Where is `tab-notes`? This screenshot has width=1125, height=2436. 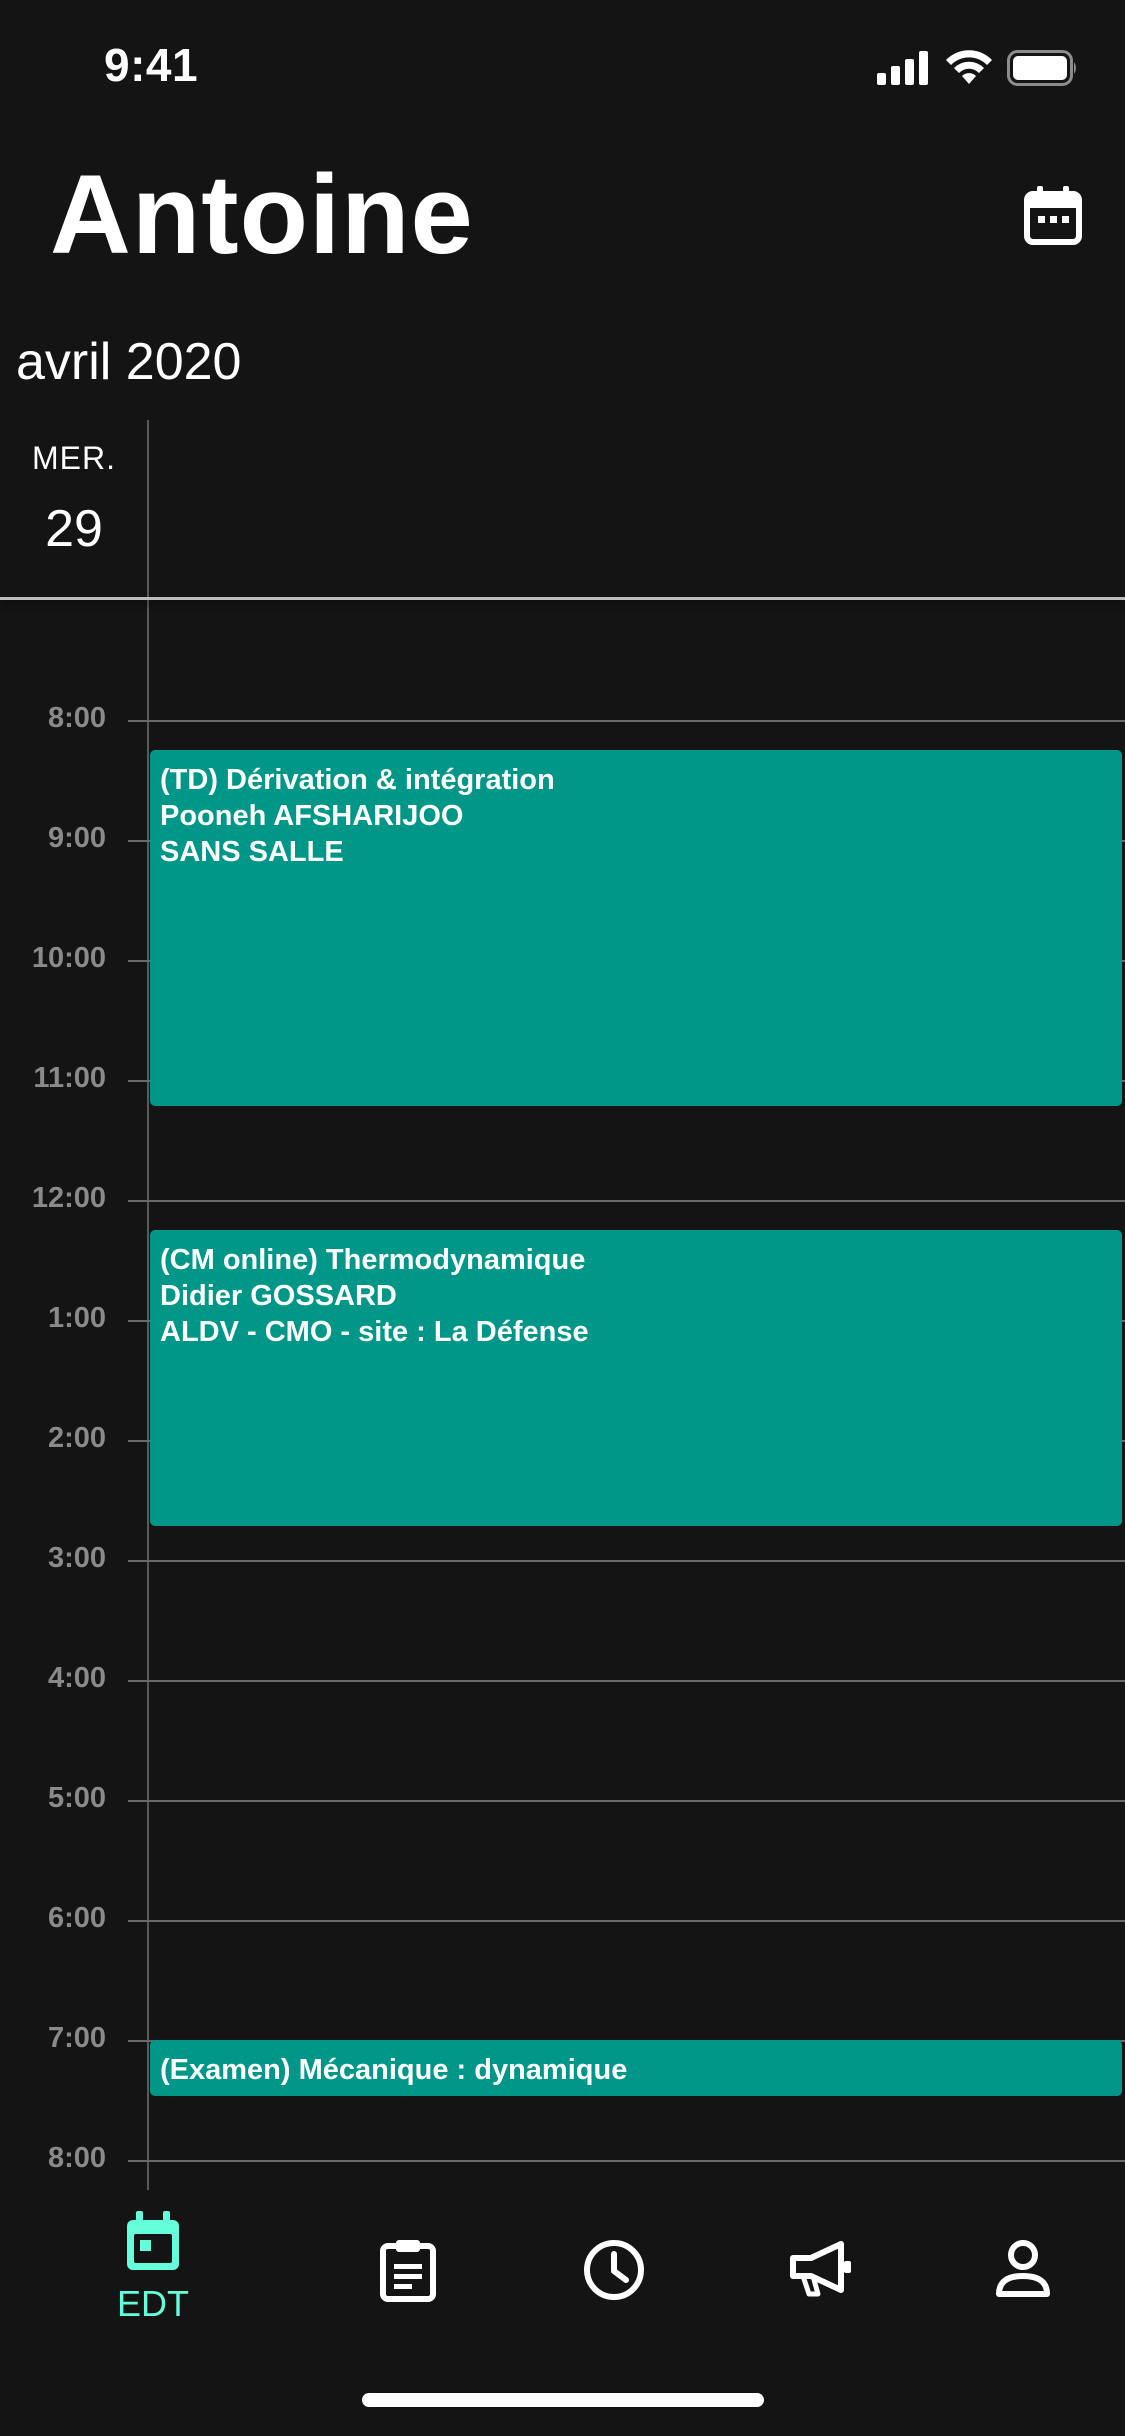 tab-notes is located at coordinates (408, 2303).